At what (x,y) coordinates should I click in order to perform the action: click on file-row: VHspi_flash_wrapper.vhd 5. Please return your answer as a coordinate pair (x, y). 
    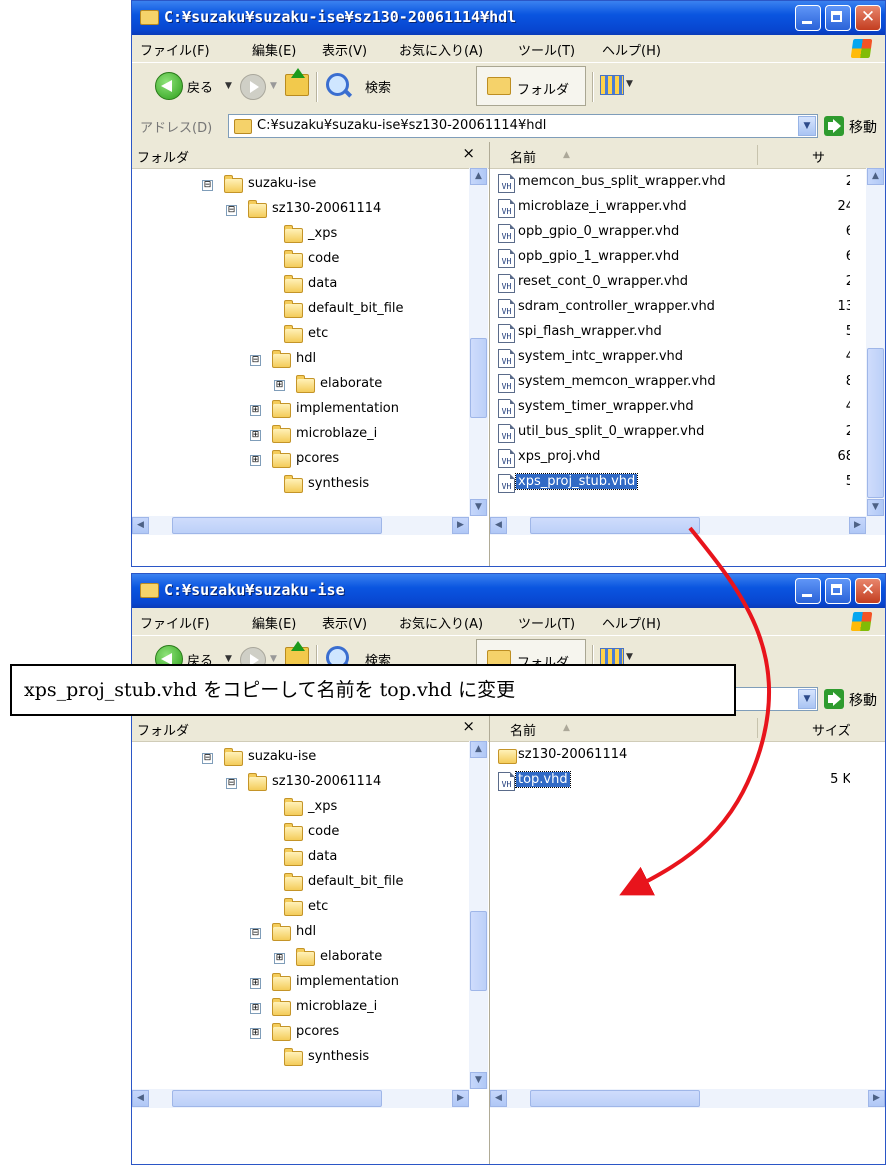
    Looking at the image, I should click on (674, 334).